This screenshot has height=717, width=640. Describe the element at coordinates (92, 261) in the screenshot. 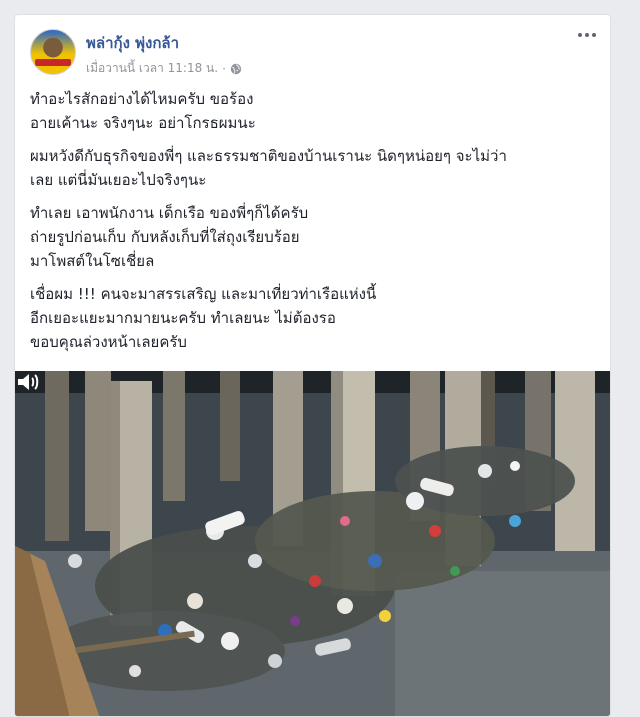

I see `post-line: มาโพสต์ในโซเชี่ยล` at that location.